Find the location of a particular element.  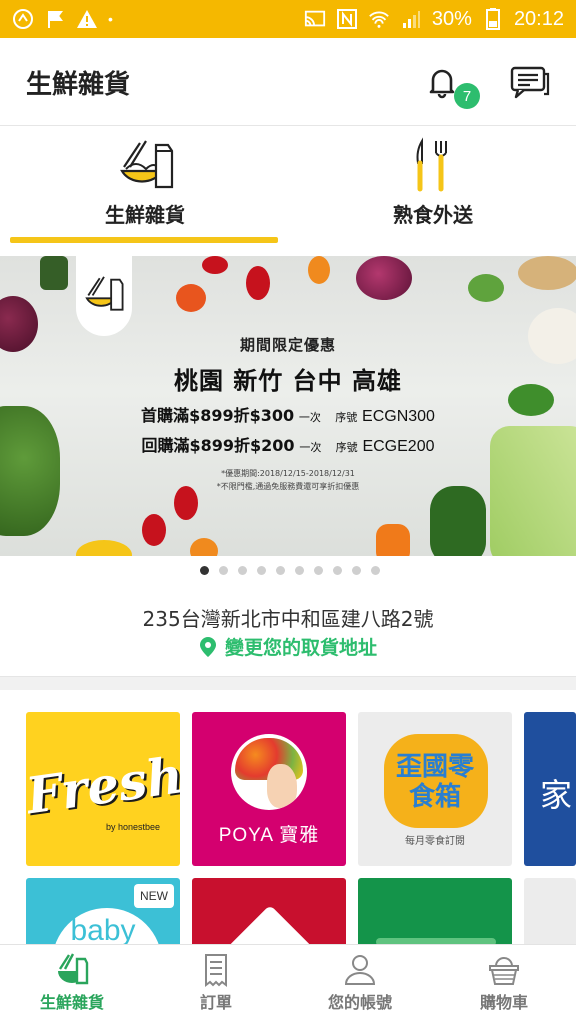

store-logo-image is located at coordinates (269, 772).